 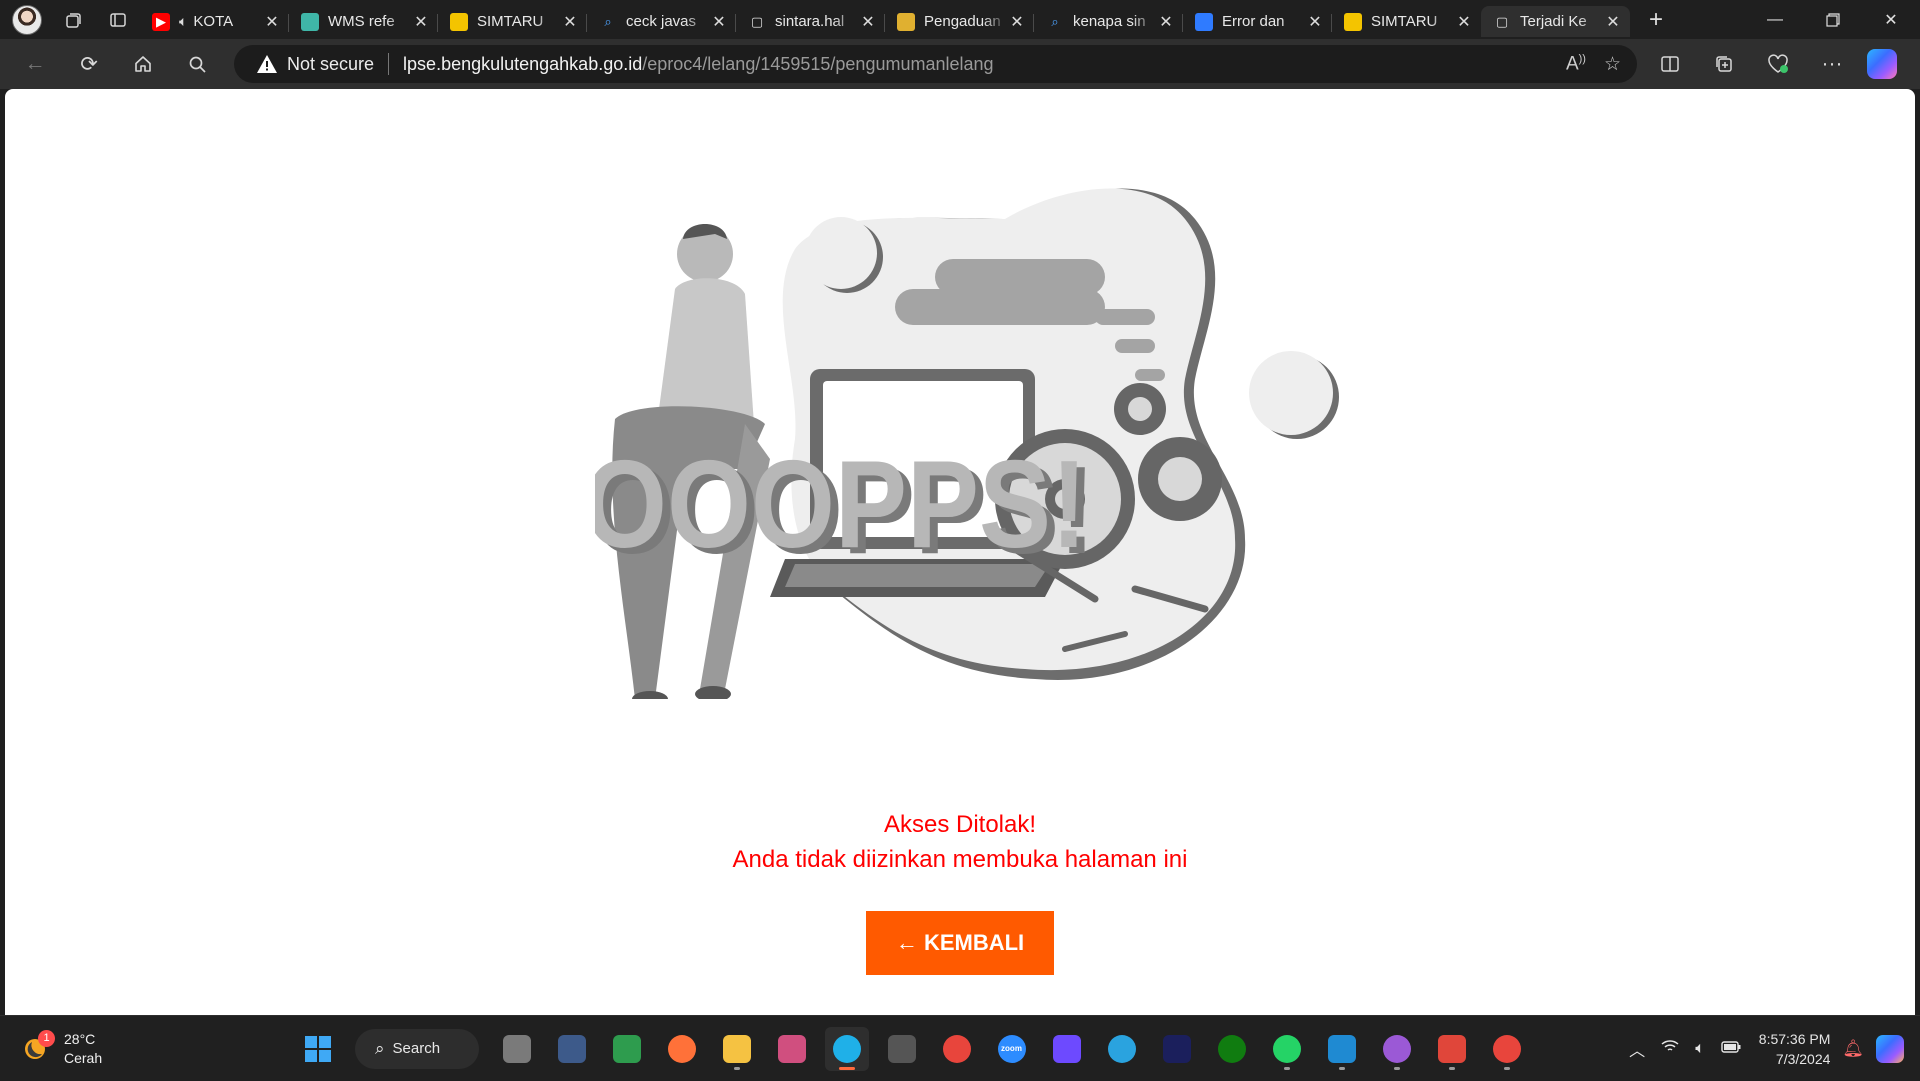 What do you see at coordinates (960, 943) in the screenshot?
I see `back-button: ← KEMBALI` at bounding box center [960, 943].